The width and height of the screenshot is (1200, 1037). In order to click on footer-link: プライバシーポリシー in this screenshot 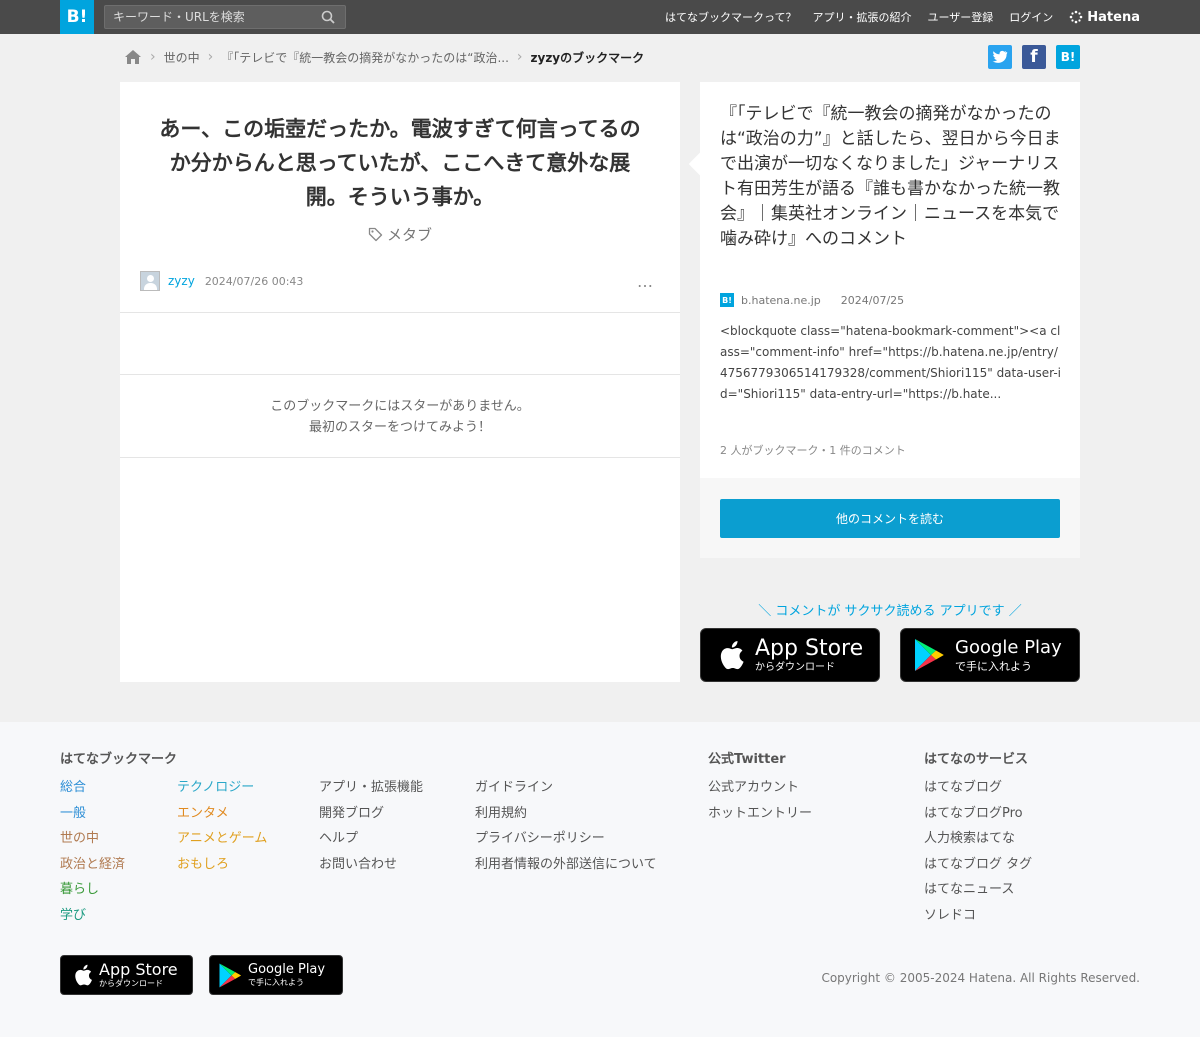, I will do `click(566, 839)`.